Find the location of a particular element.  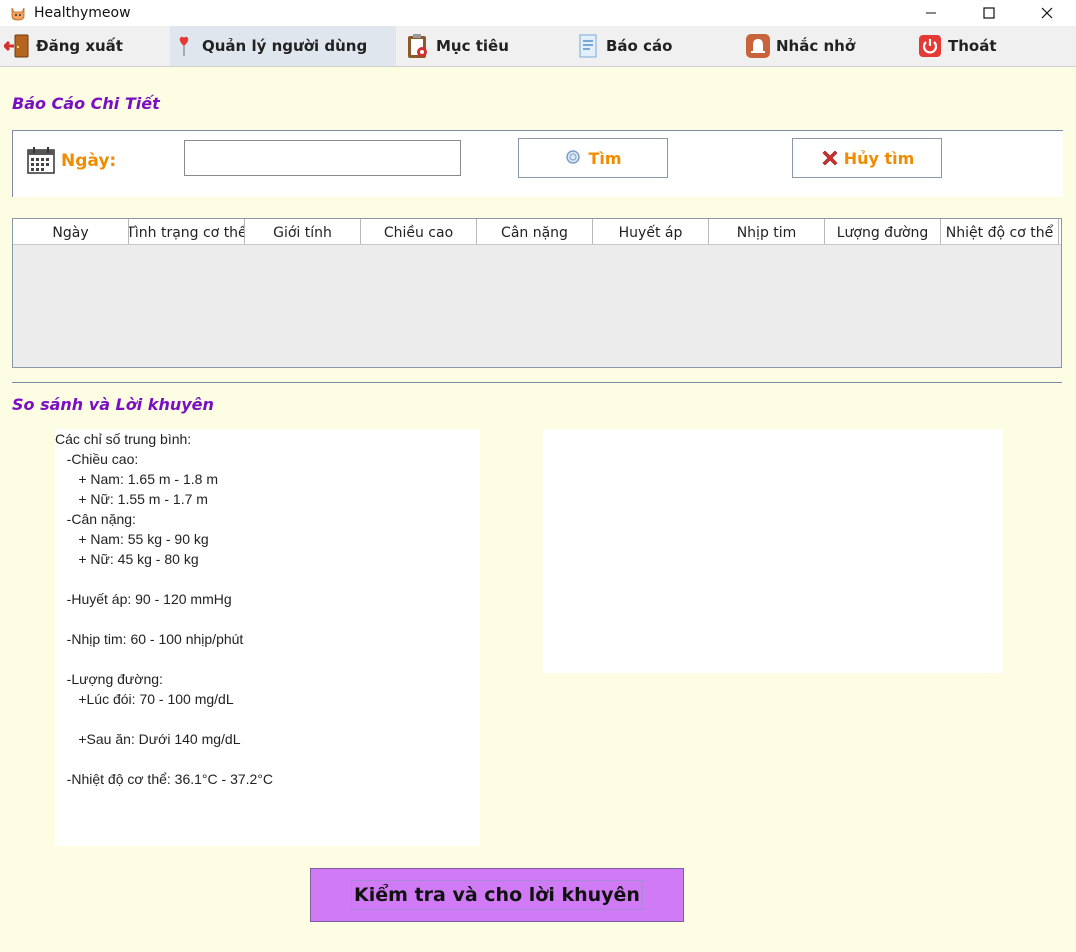

minimize-icon is located at coordinates (931, 13).